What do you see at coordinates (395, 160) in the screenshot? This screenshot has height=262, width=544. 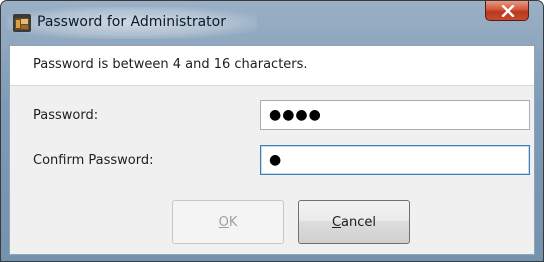 I see `confirm-password-field: ●` at bounding box center [395, 160].